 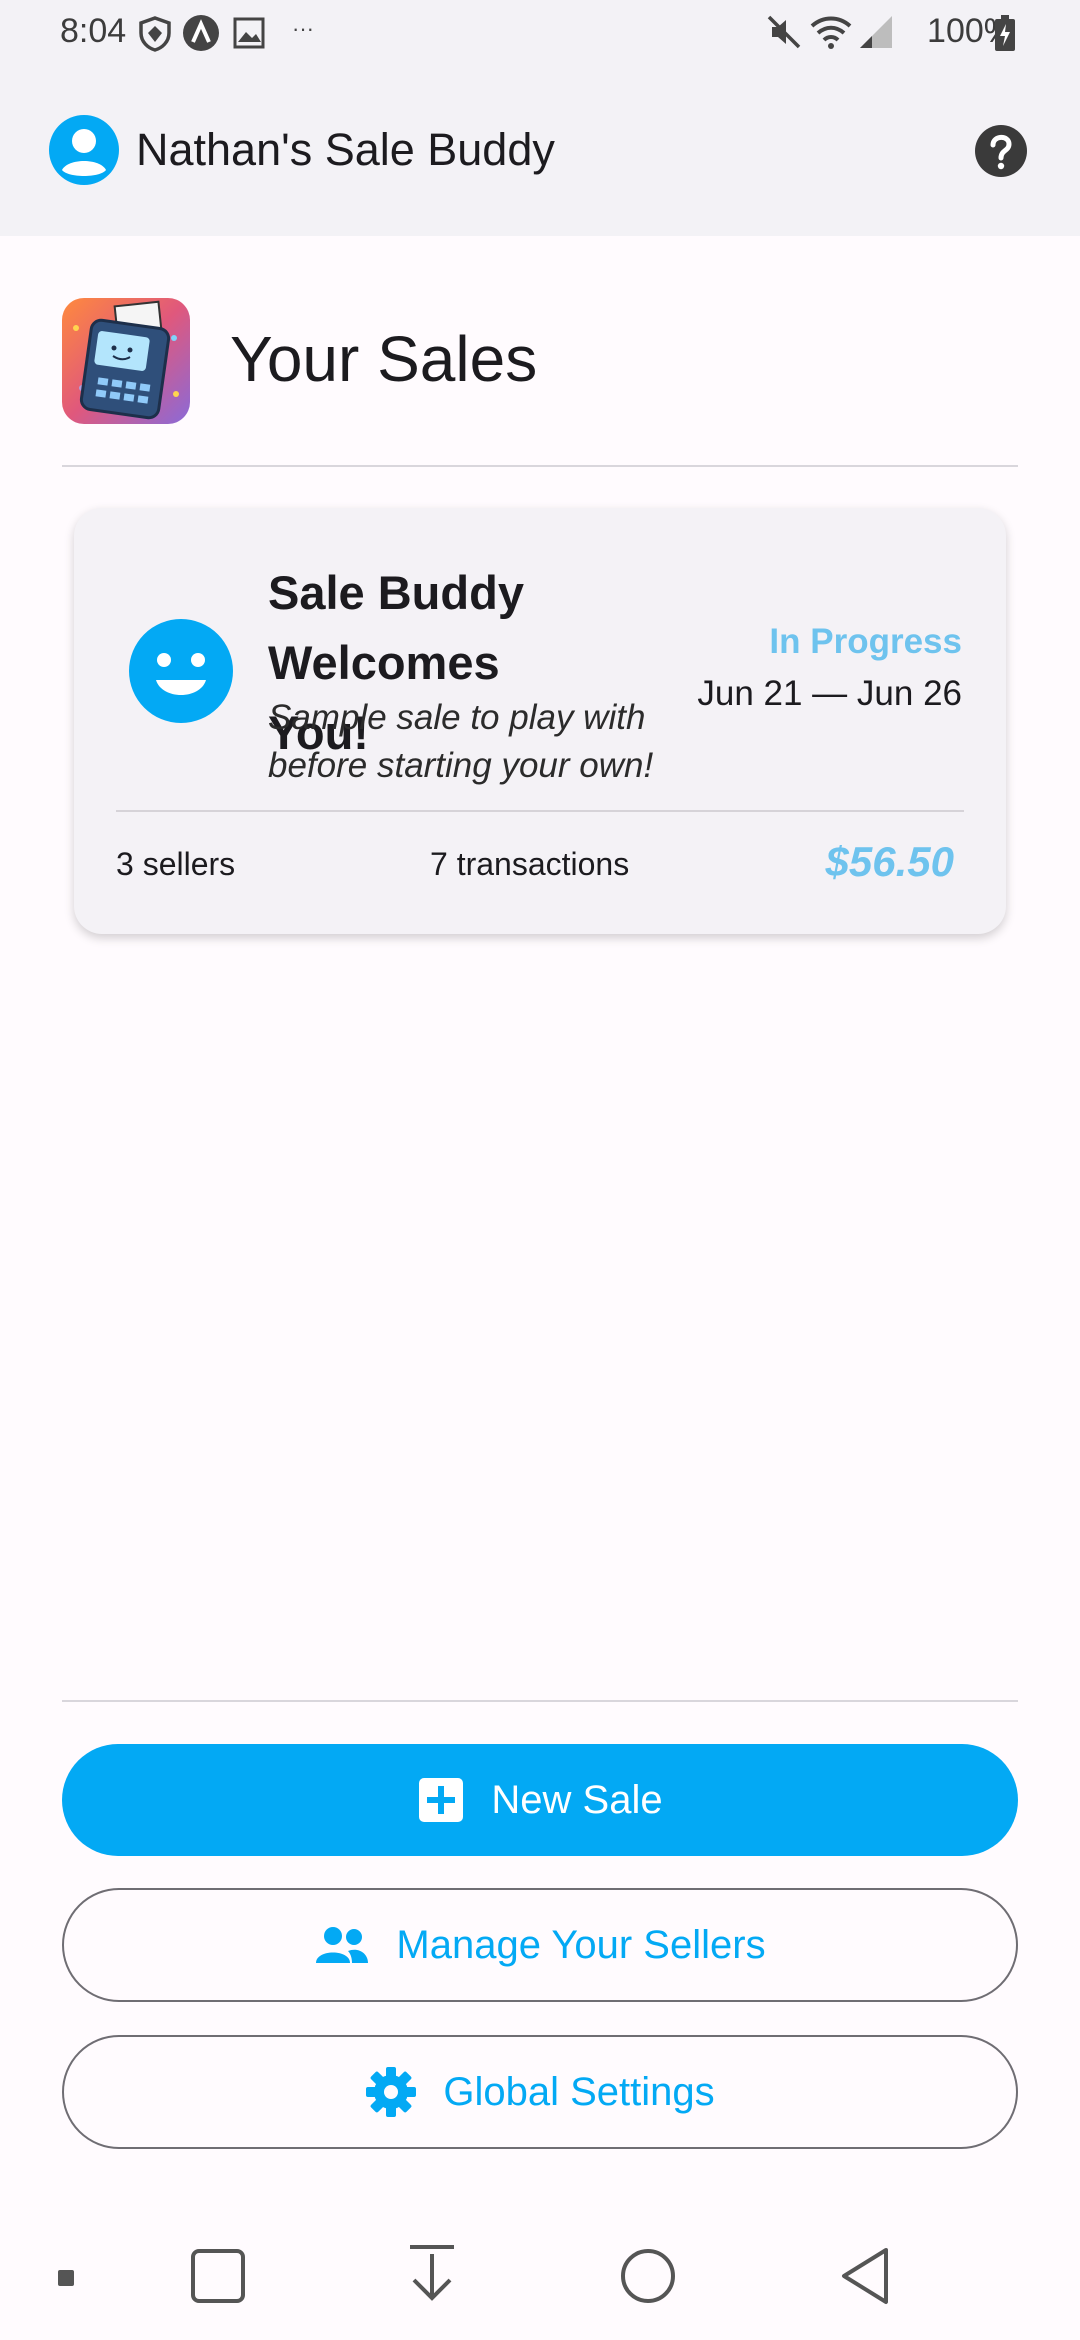 What do you see at coordinates (441, 1800) in the screenshot?
I see `add-box-icon` at bounding box center [441, 1800].